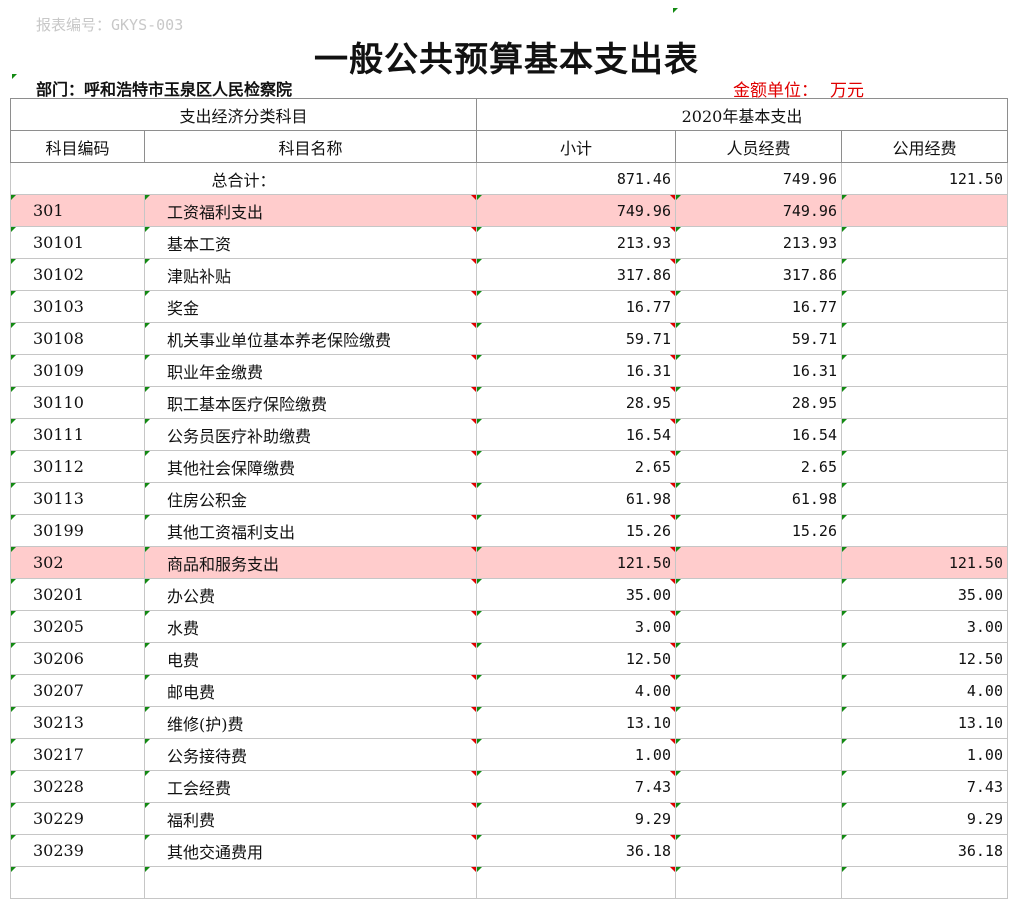  What do you see at coordinates (310, 690) in the screenshot?
I see `row-name: 邮电费` at bounding box center [310, 690].